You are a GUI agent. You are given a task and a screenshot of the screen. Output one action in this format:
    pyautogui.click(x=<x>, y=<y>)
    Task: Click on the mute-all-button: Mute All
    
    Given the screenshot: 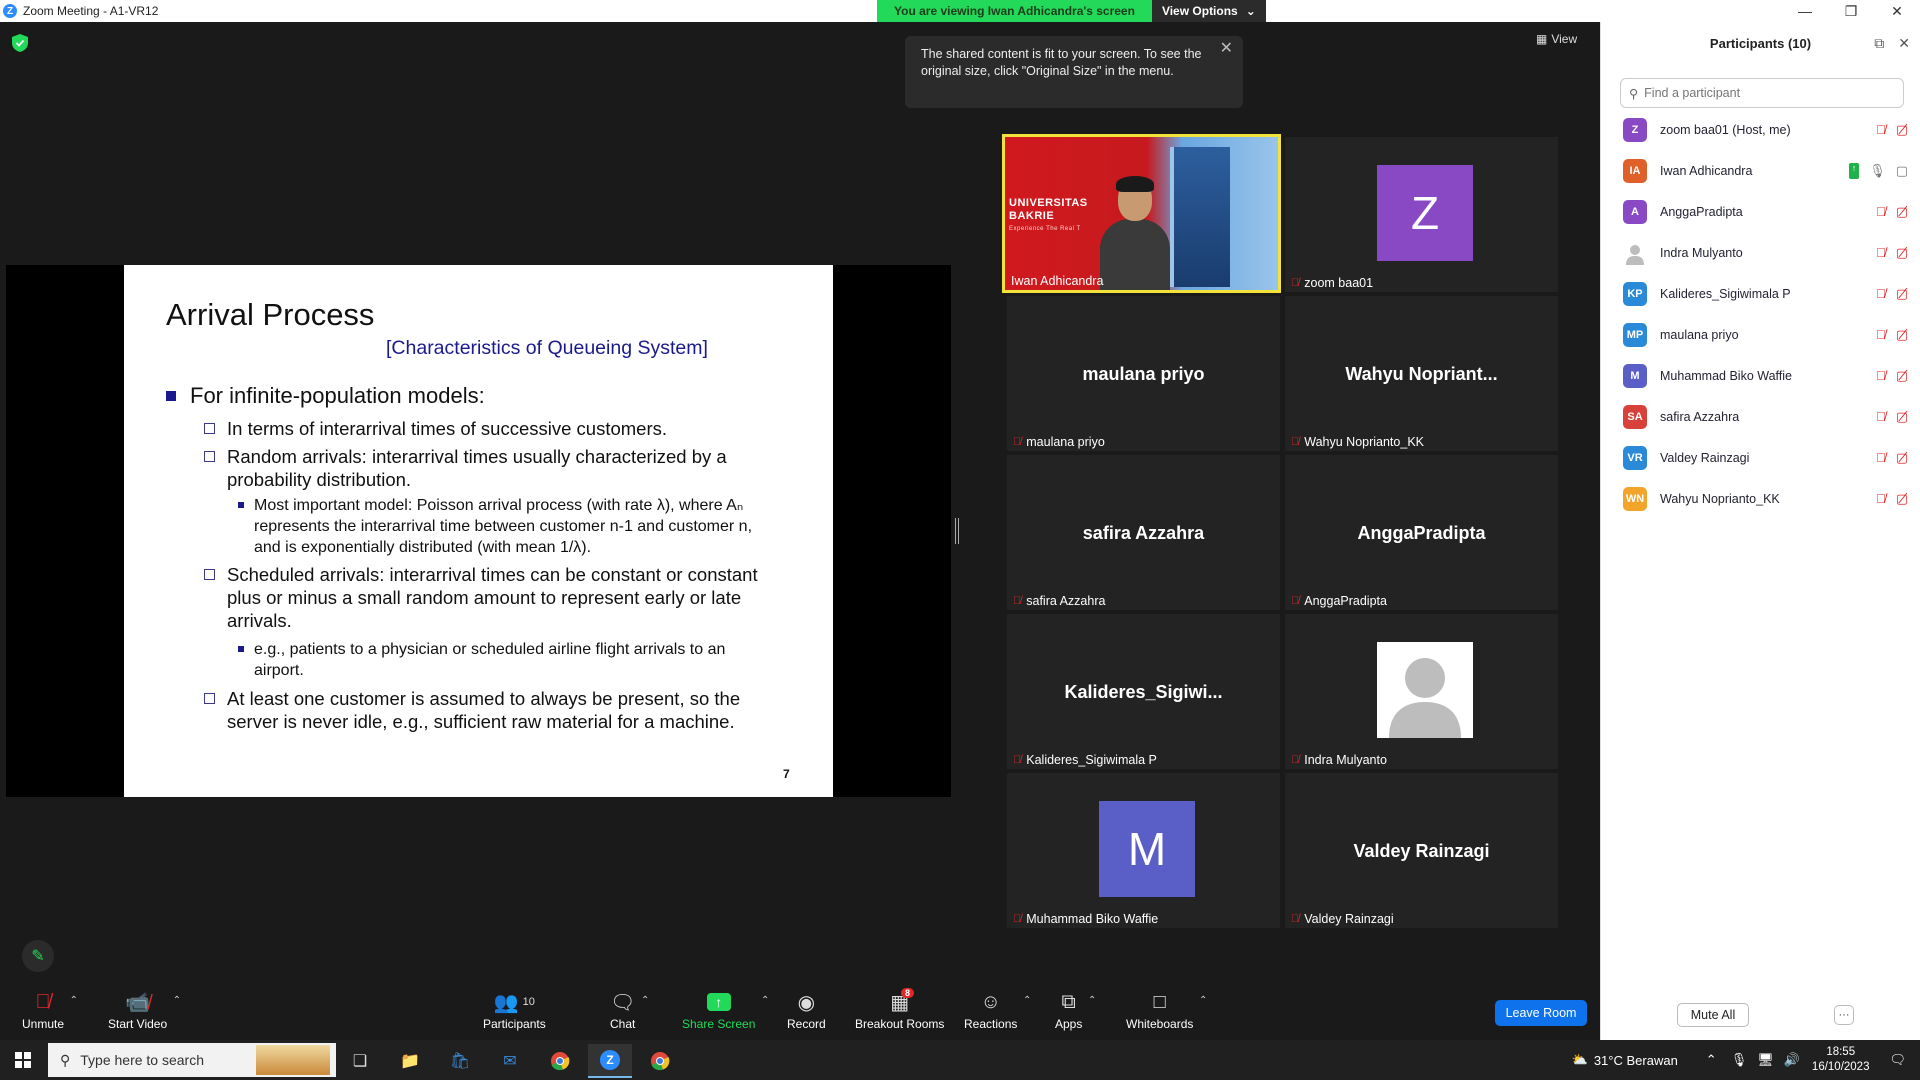 What is the action you would take?
    pyautogui.click(x=1713, y=1015)
    